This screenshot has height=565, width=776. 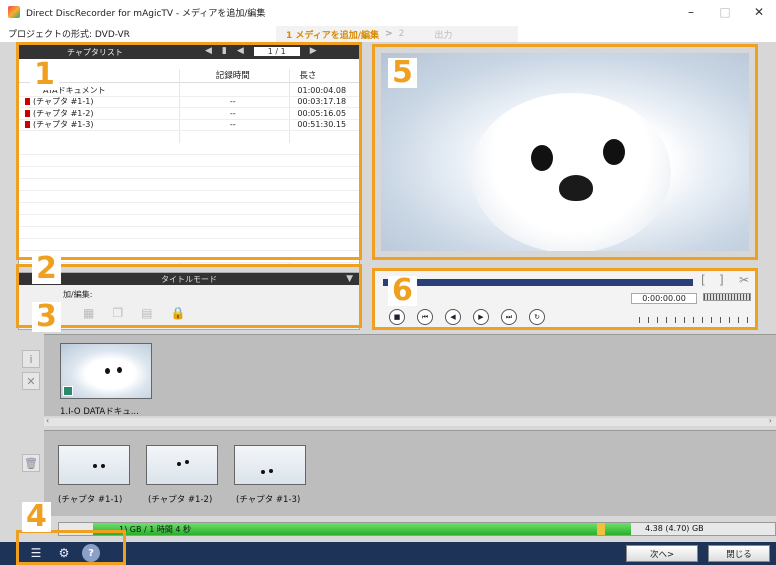 What do you see at coordinates (14, 12) in the screenshot?
I see `app-icon` at bounding box center [14, 12].